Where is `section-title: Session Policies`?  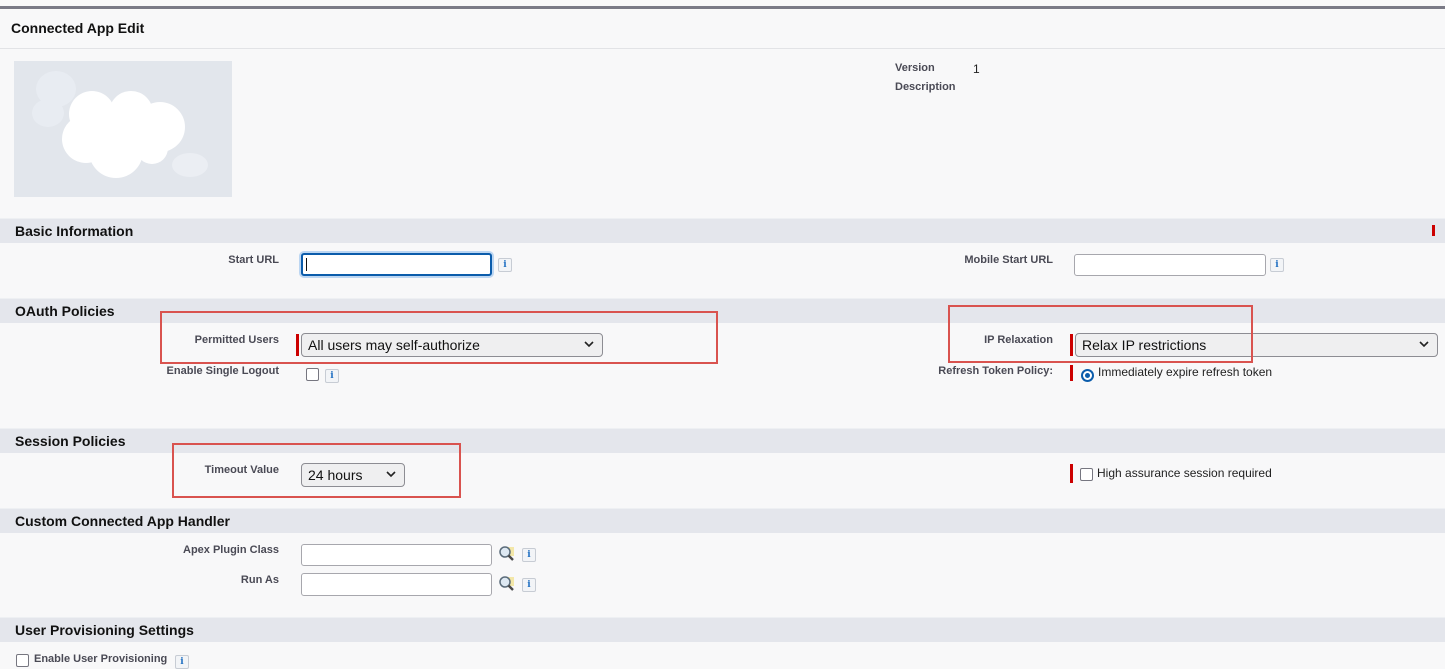 section-title: Session Policies is located at coordinates (70, 441).